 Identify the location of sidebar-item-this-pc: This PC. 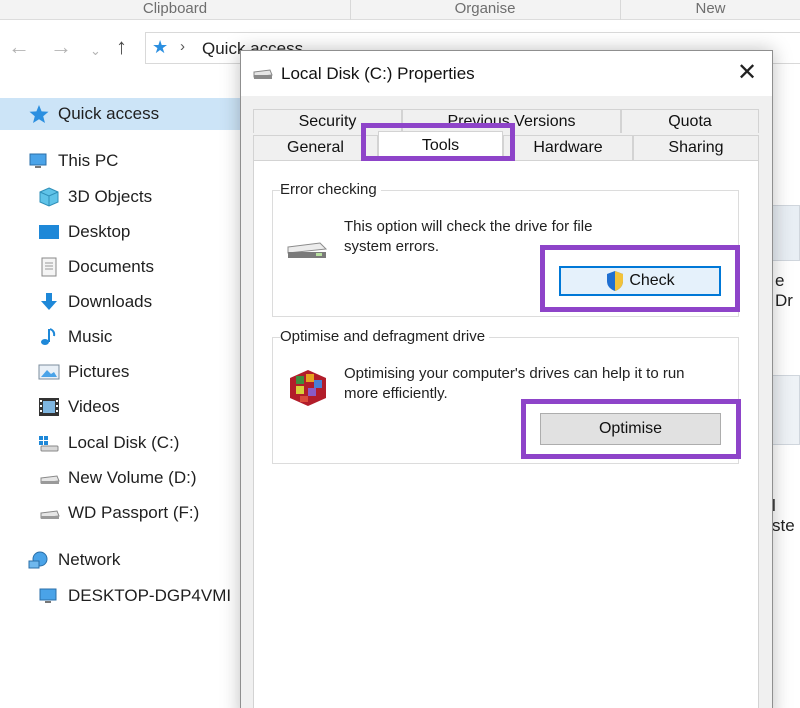
(73, 161).